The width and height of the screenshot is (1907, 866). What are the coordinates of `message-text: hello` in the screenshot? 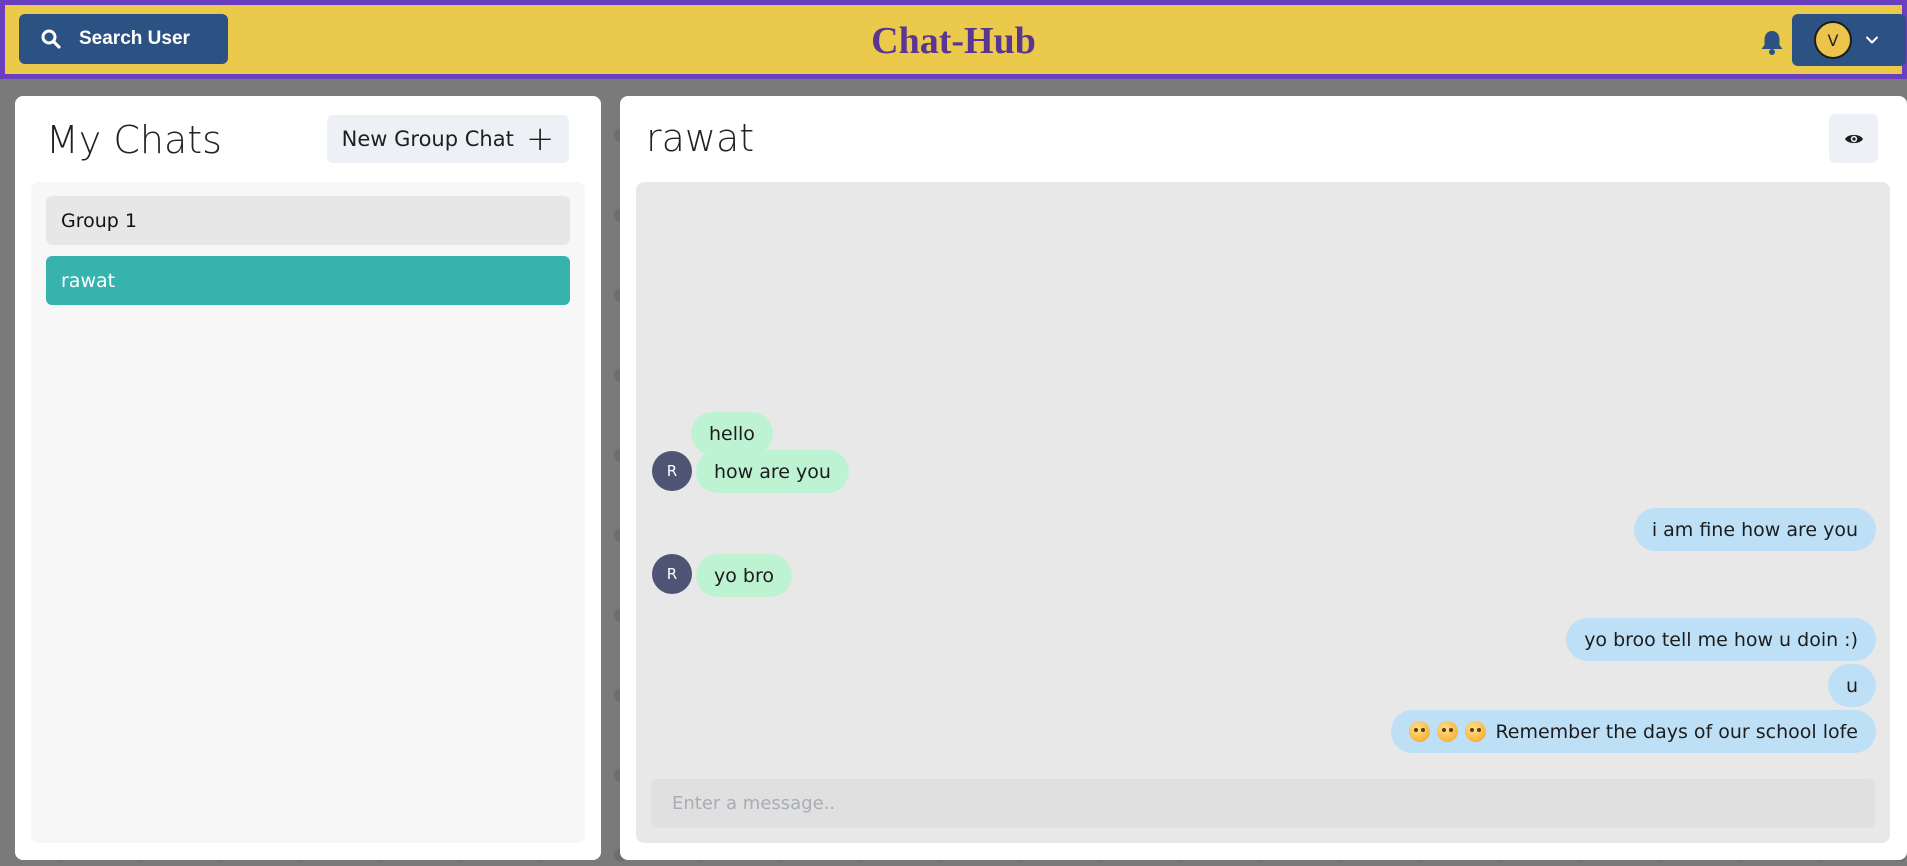 It's located at (732, 433).